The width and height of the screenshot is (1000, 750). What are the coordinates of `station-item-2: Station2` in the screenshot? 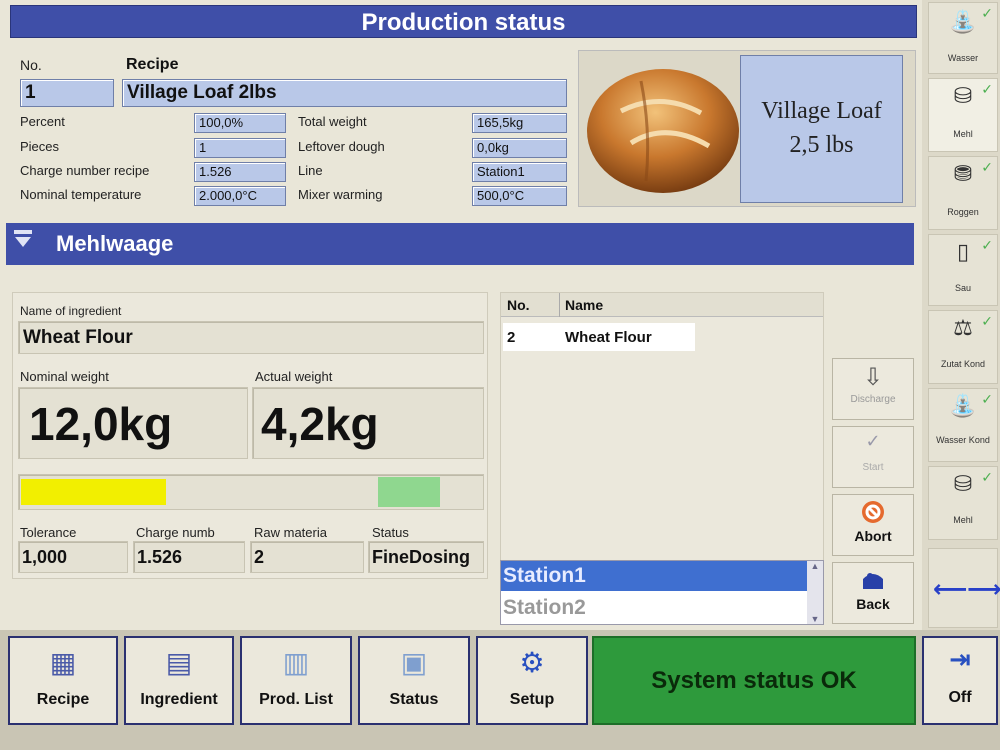 It's located at (654, 608).